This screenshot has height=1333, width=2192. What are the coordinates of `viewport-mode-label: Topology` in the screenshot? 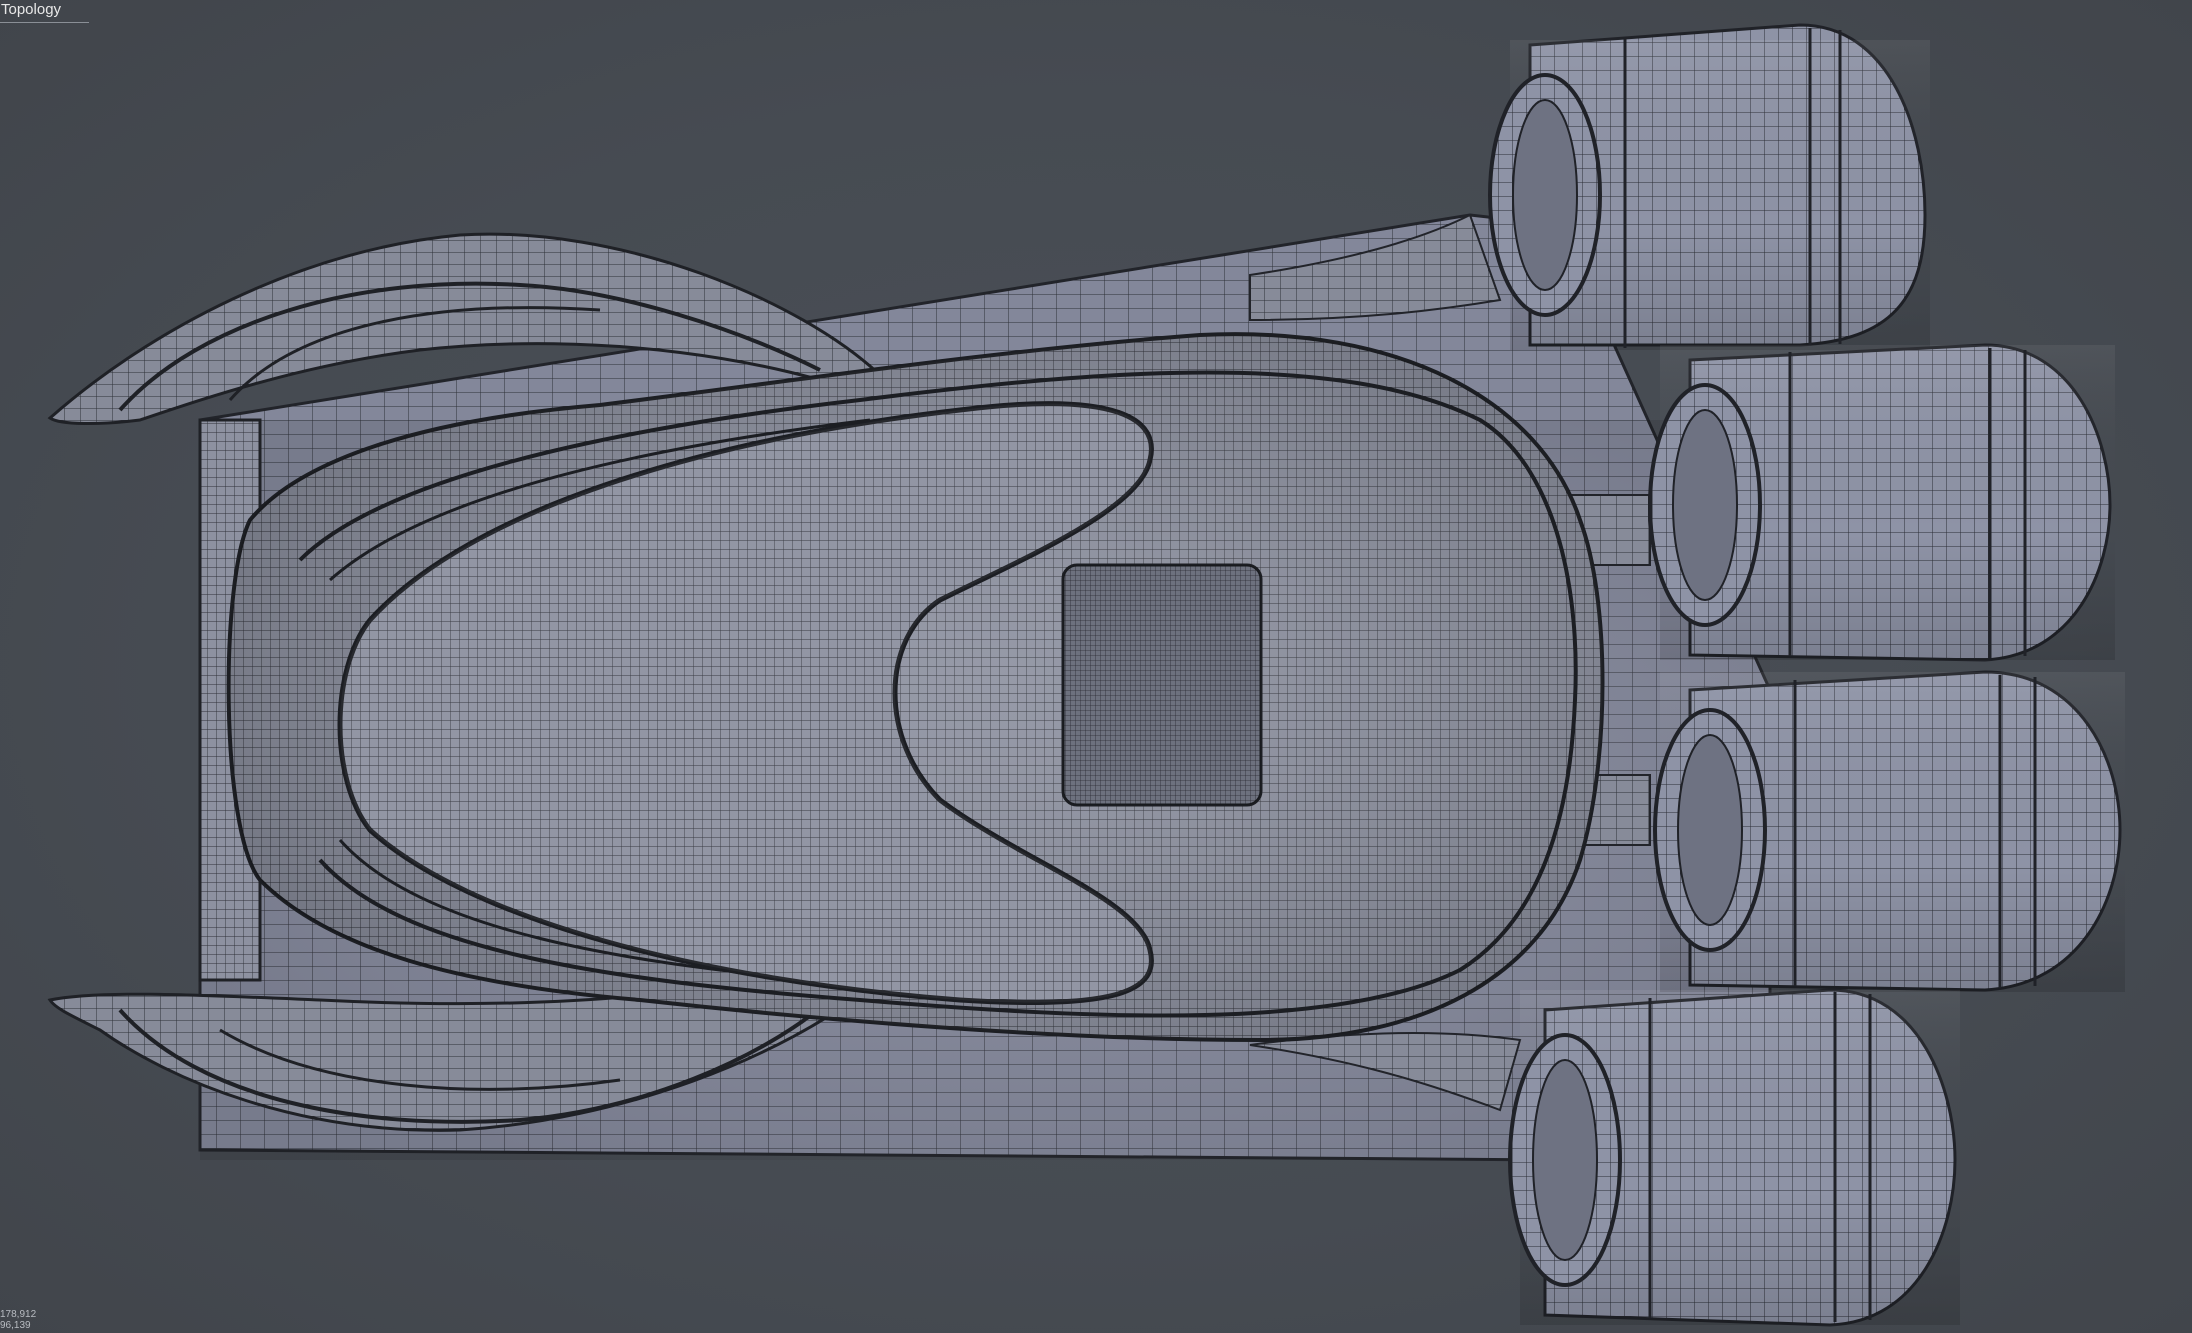 It's located at (44, 11).